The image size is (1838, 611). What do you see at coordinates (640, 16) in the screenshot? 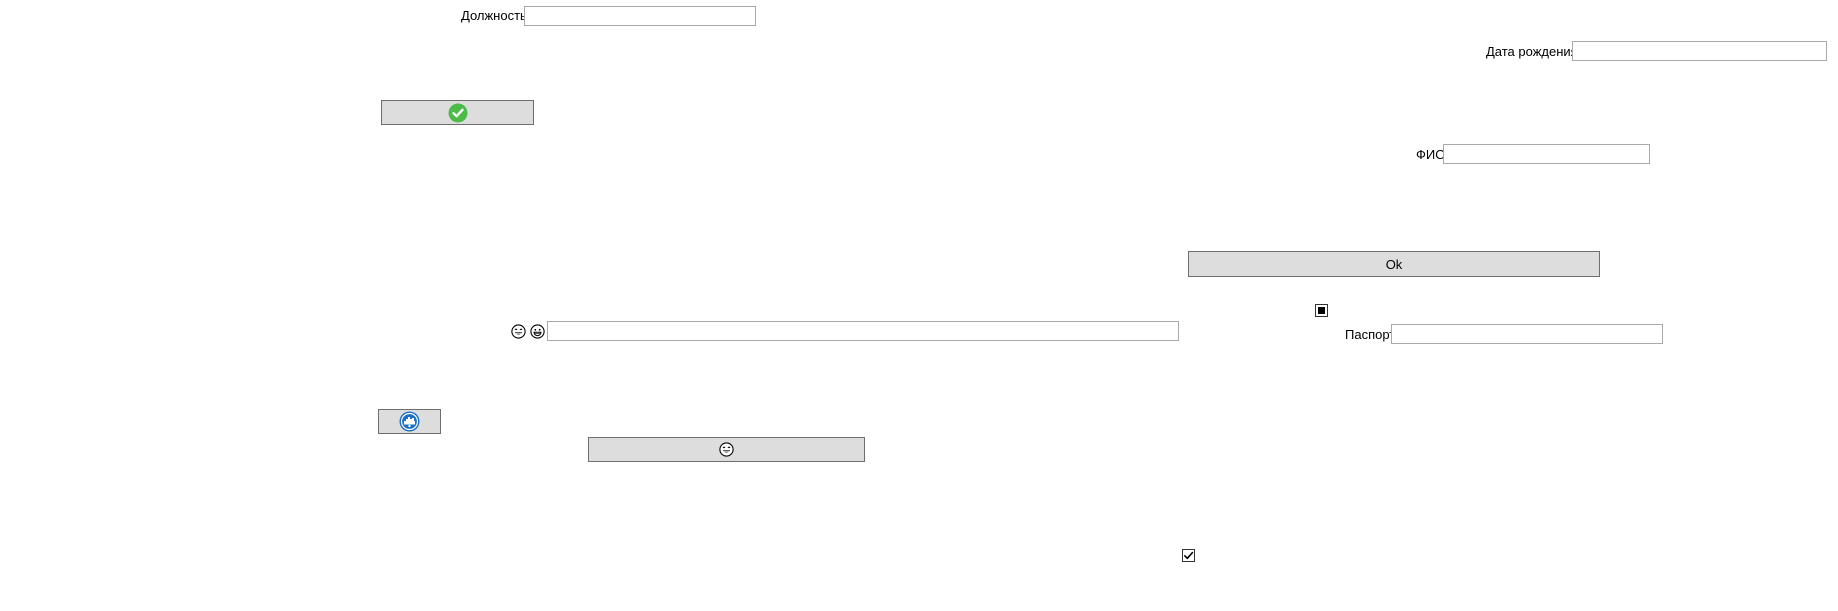
I see `position-input` at bounding box center [640, 16].